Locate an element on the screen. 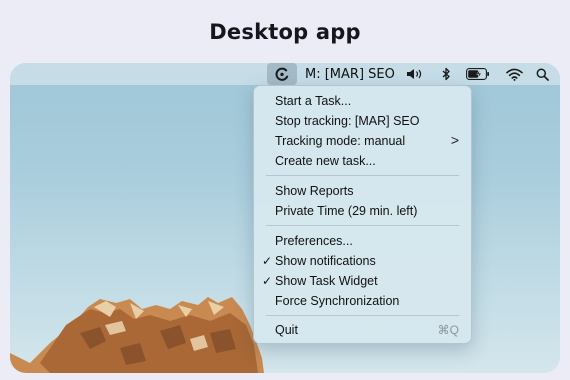 The image size is (570, 380). quit-shortcut-label: ⌘Q is located at coordinates (448, 330).